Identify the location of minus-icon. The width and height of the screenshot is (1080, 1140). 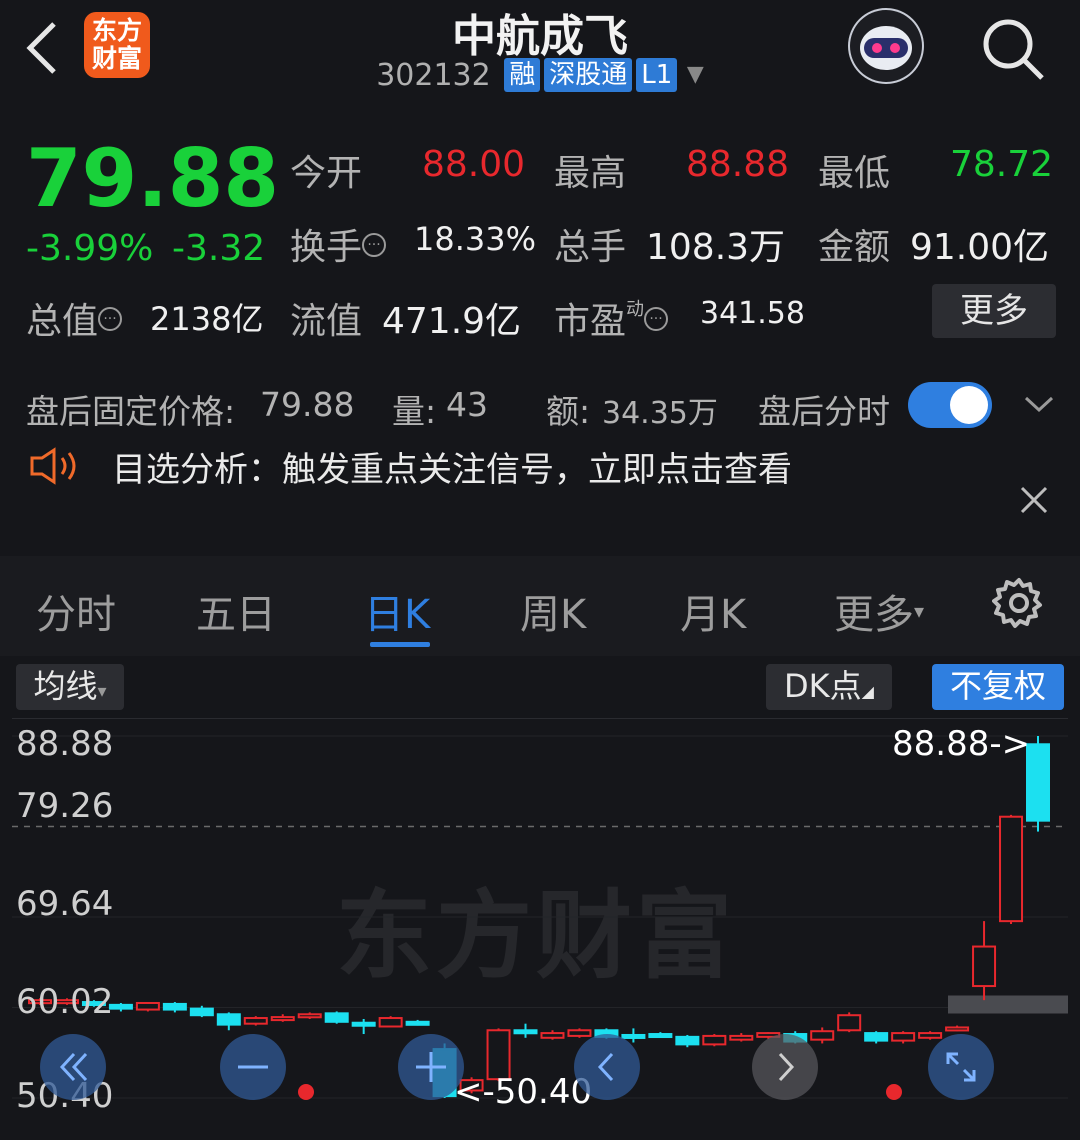
(253, 1067).